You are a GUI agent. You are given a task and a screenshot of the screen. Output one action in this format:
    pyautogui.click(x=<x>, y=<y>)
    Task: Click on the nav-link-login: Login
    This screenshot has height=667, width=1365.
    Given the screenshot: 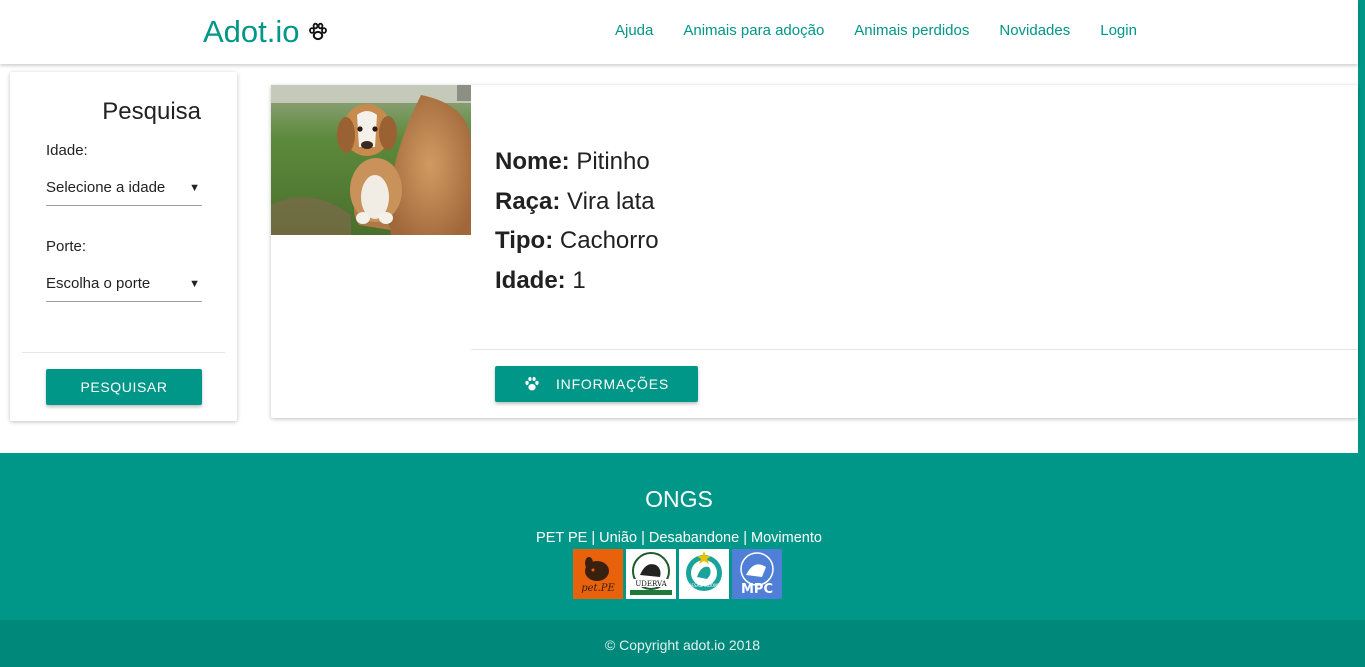 What is the action you would take?
    pyautogui.click(x=1118, y=30)
    